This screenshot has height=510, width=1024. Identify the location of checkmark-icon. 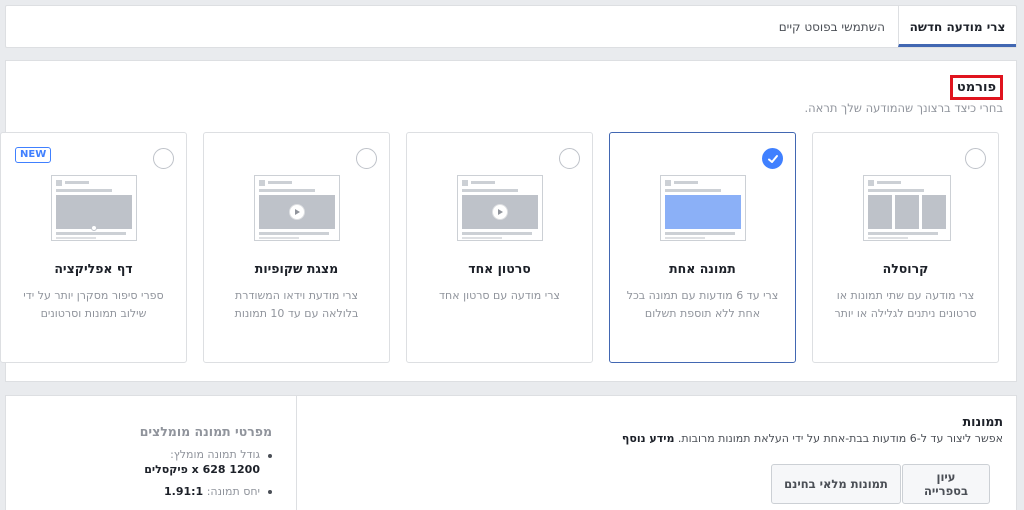
(772, 158).